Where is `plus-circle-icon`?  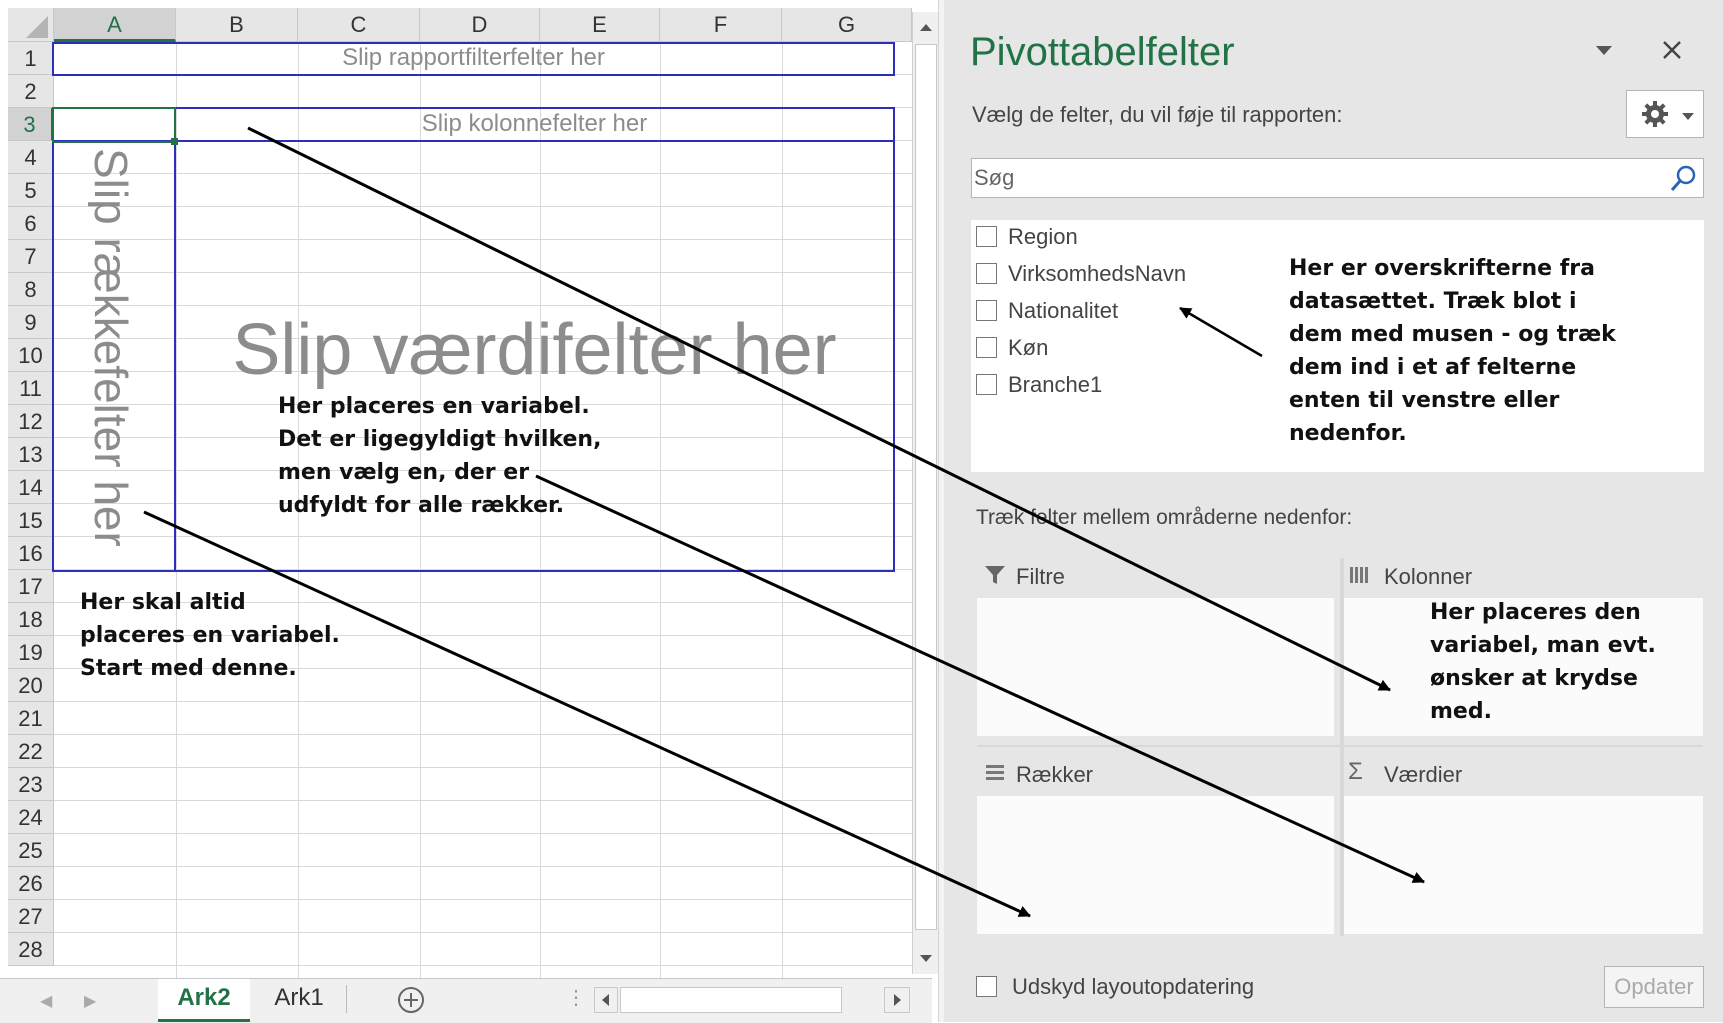 plus-circle-icon is located at coordinates (411, 1002).